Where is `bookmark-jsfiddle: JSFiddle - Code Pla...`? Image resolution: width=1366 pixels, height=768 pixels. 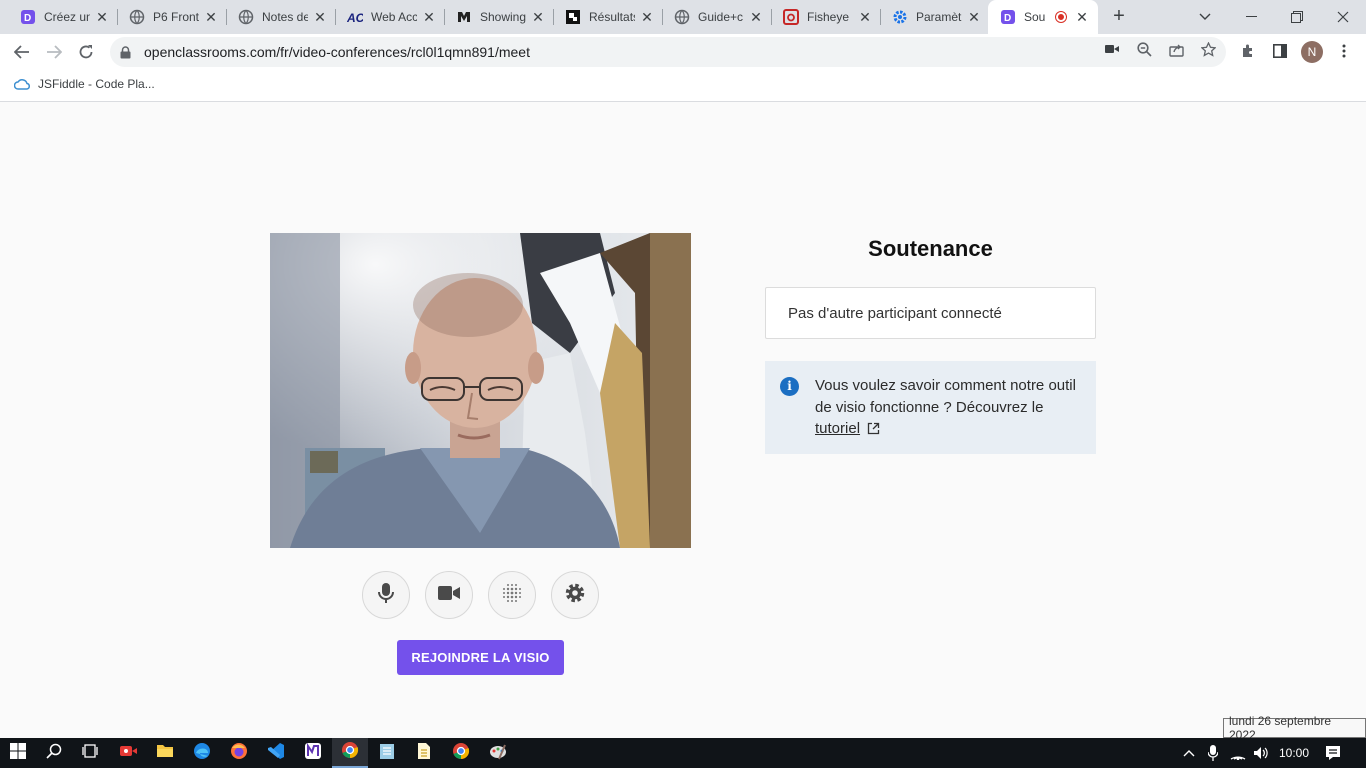
bookmark-jsfiddle: JSFiddle - Code Pla... is located at coordinates (84, 84).